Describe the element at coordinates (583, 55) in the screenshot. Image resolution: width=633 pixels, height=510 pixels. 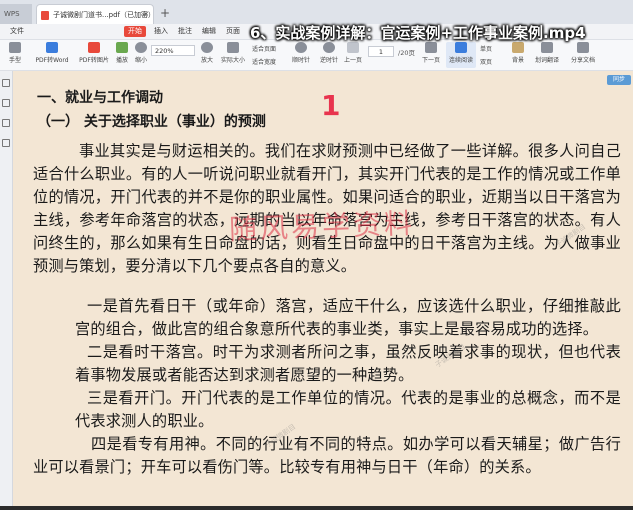
I see `share-button: 分享文档` at that location.